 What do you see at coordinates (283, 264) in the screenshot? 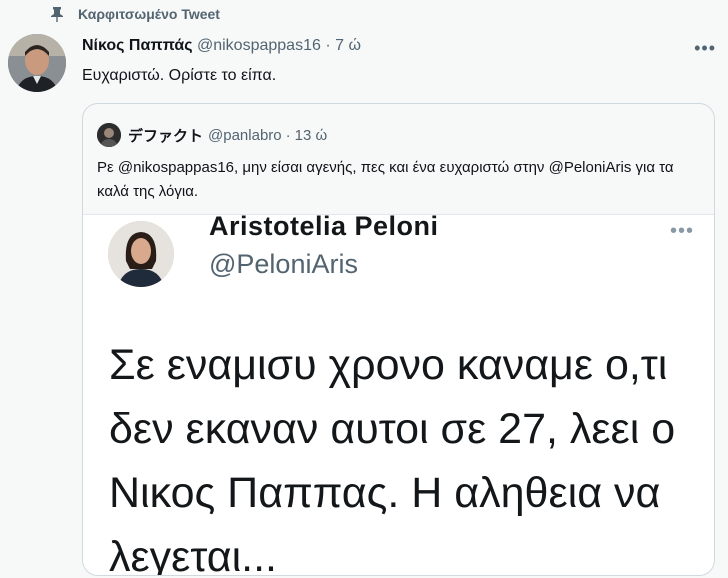
I see `image-author-handle: @PeloniAris` at bounding box center [283, 264].